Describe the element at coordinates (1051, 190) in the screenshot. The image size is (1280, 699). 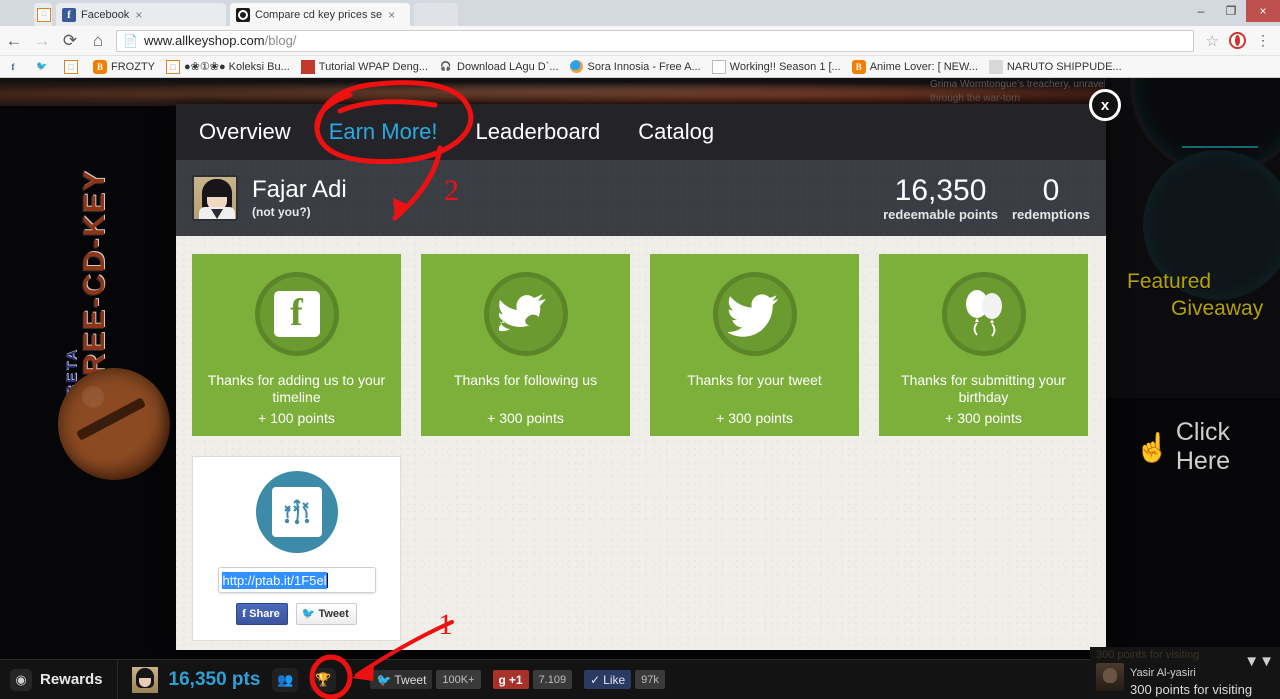
I see `redemptions-value: 0` at that location.